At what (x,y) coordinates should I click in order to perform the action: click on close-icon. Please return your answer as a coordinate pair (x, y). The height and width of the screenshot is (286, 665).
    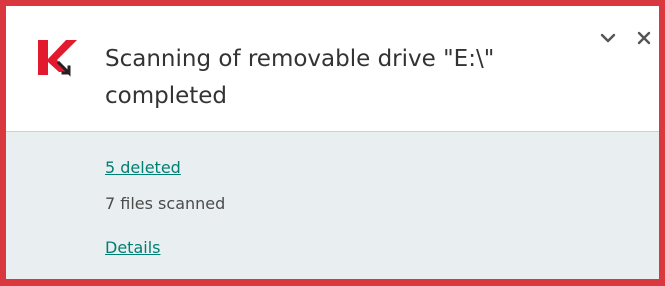
    Looking at the image, I should click on (644, 38).